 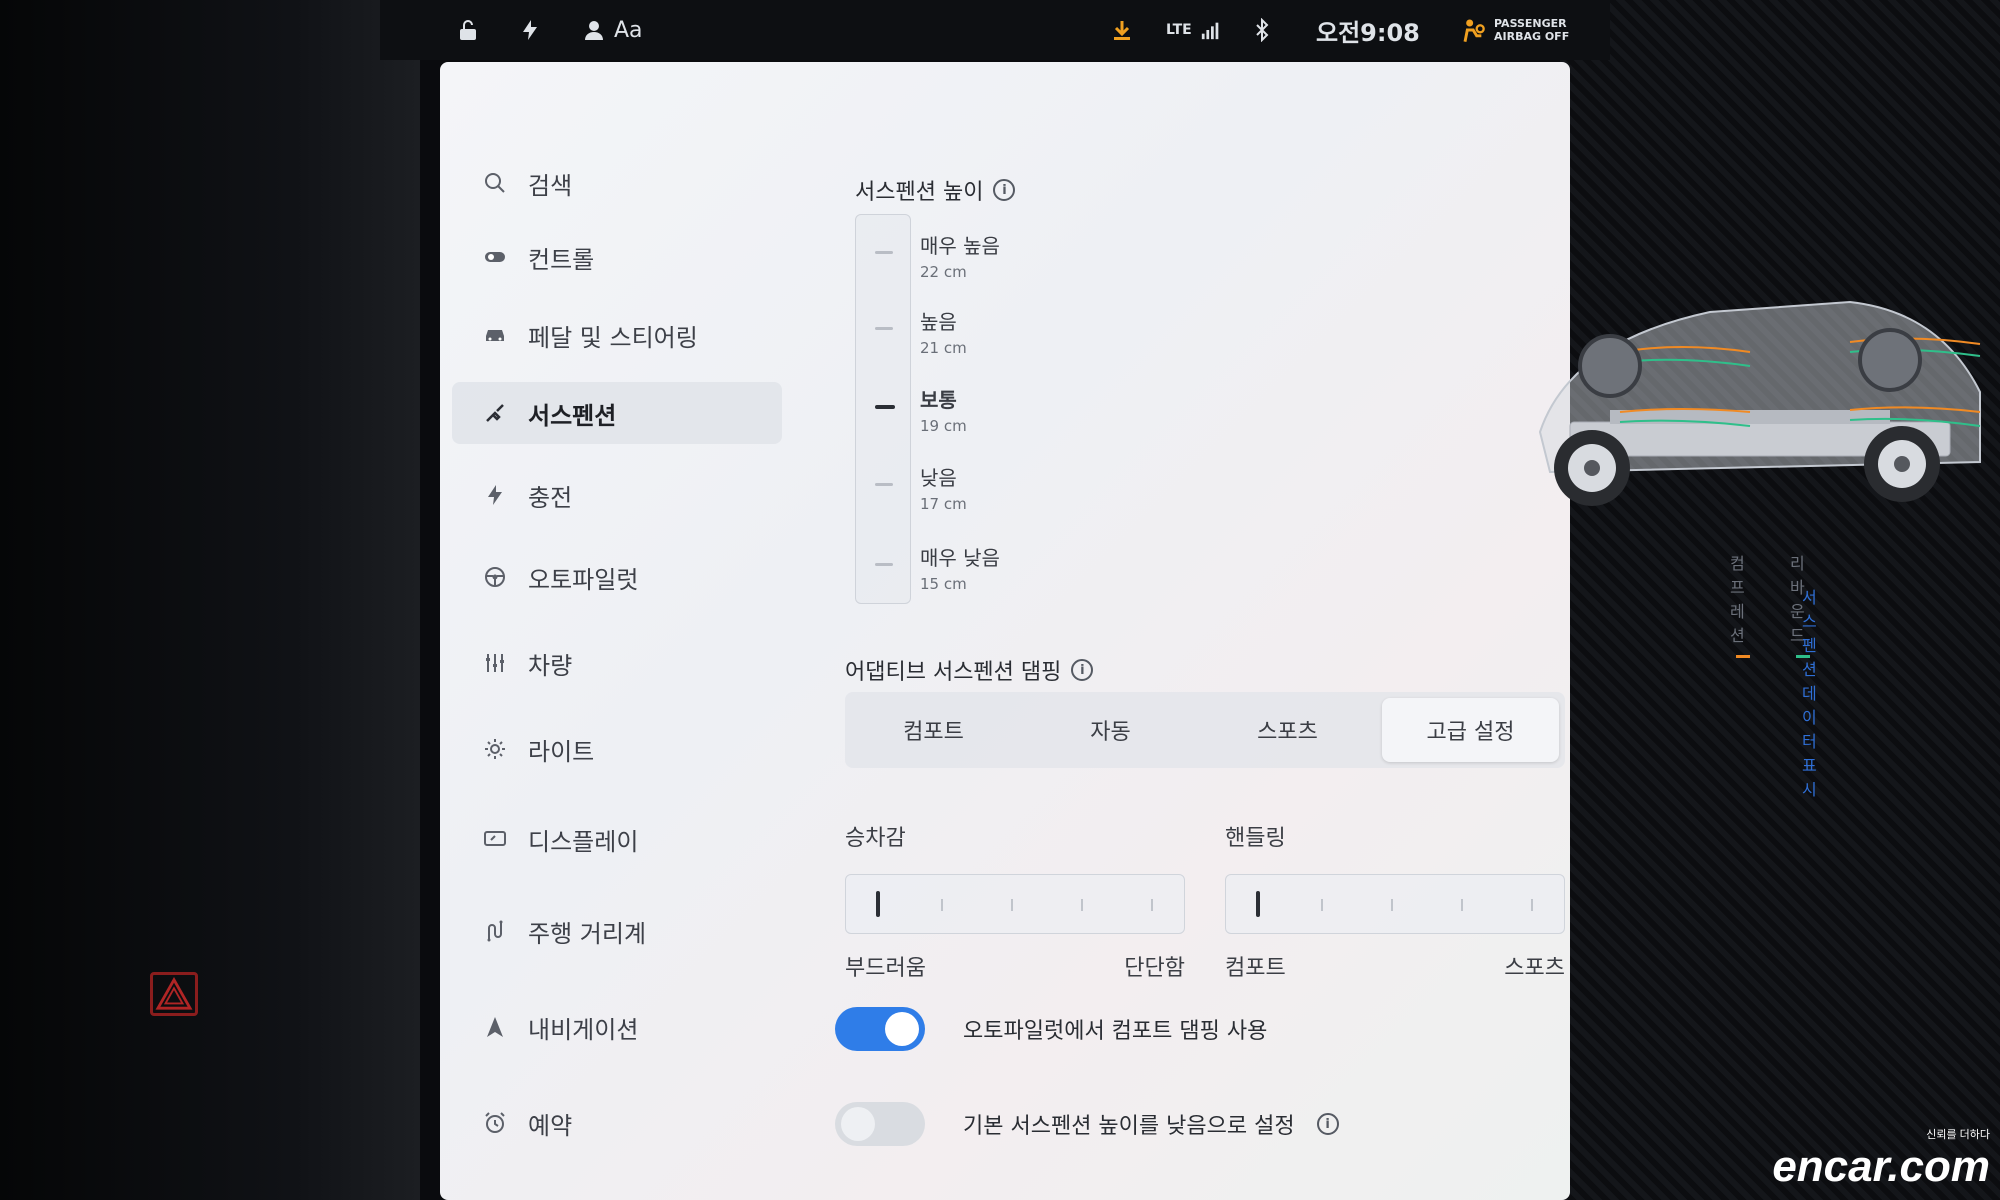 I want to click on handling-slider-thumb, so click(x=1258, y=904).